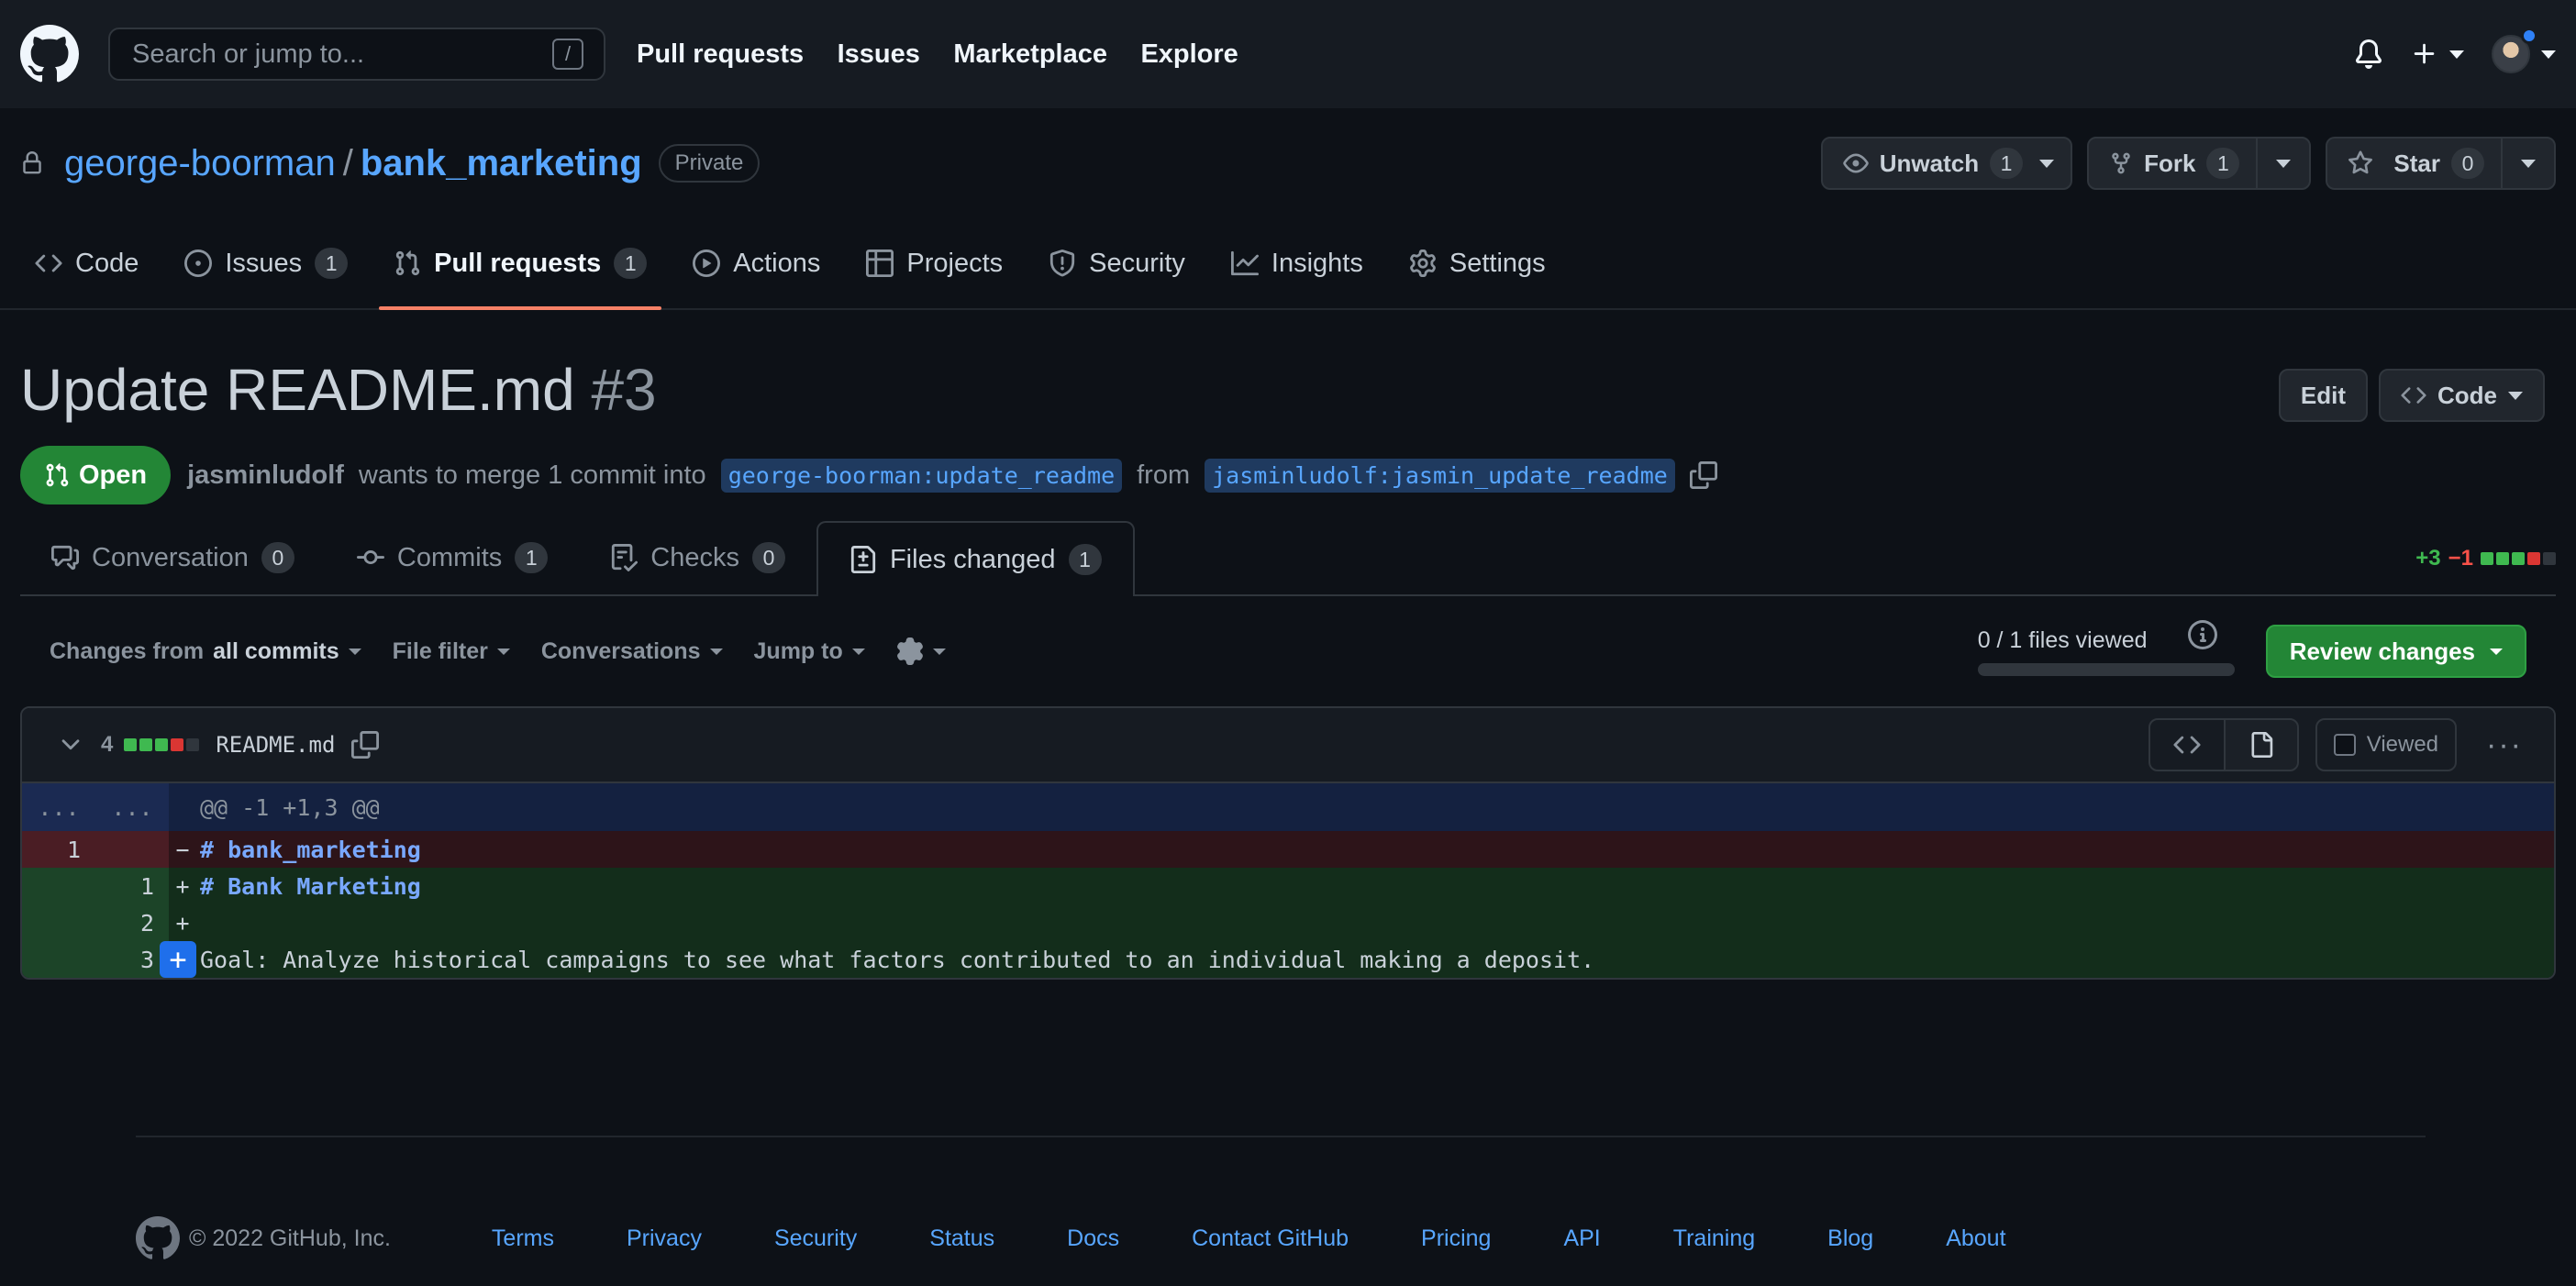 This screenshot has height=1286, width=2576. What do you see at coordinates (2368, 54) in the screenshot?
I see `bell-icon` at bounding box center [2368, 54].